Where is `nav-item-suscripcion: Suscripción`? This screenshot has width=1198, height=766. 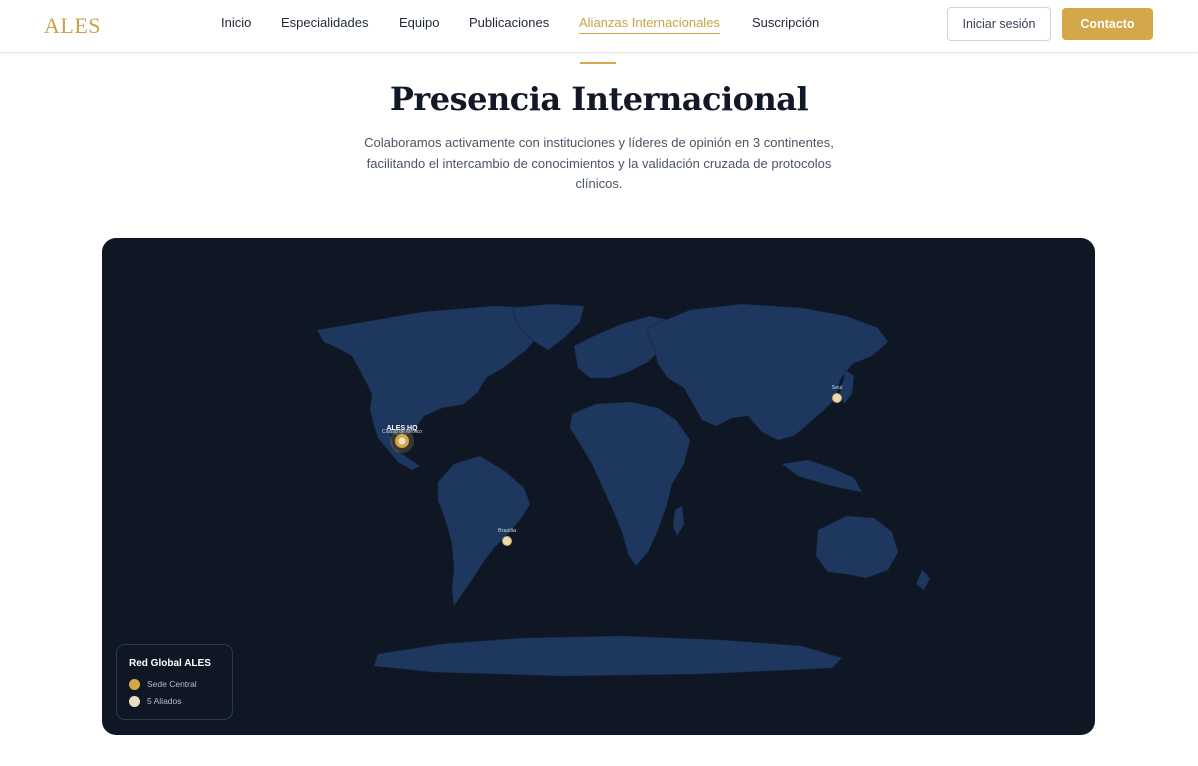 nav-item-suscripcion: Suscripción is located at coordinates (785, 22).